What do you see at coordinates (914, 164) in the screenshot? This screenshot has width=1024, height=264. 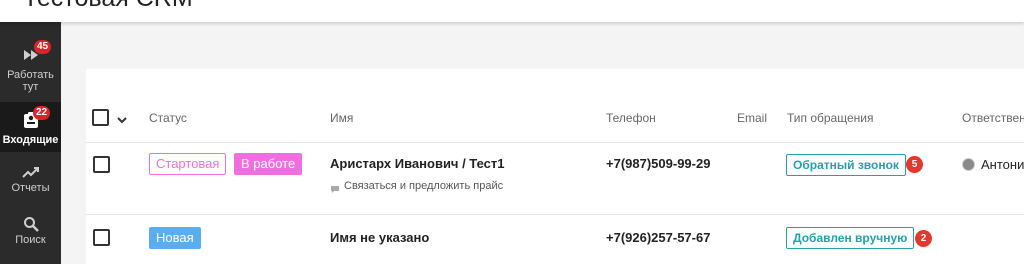 I see `count-badge: 5` at bounding box center [914, 164].